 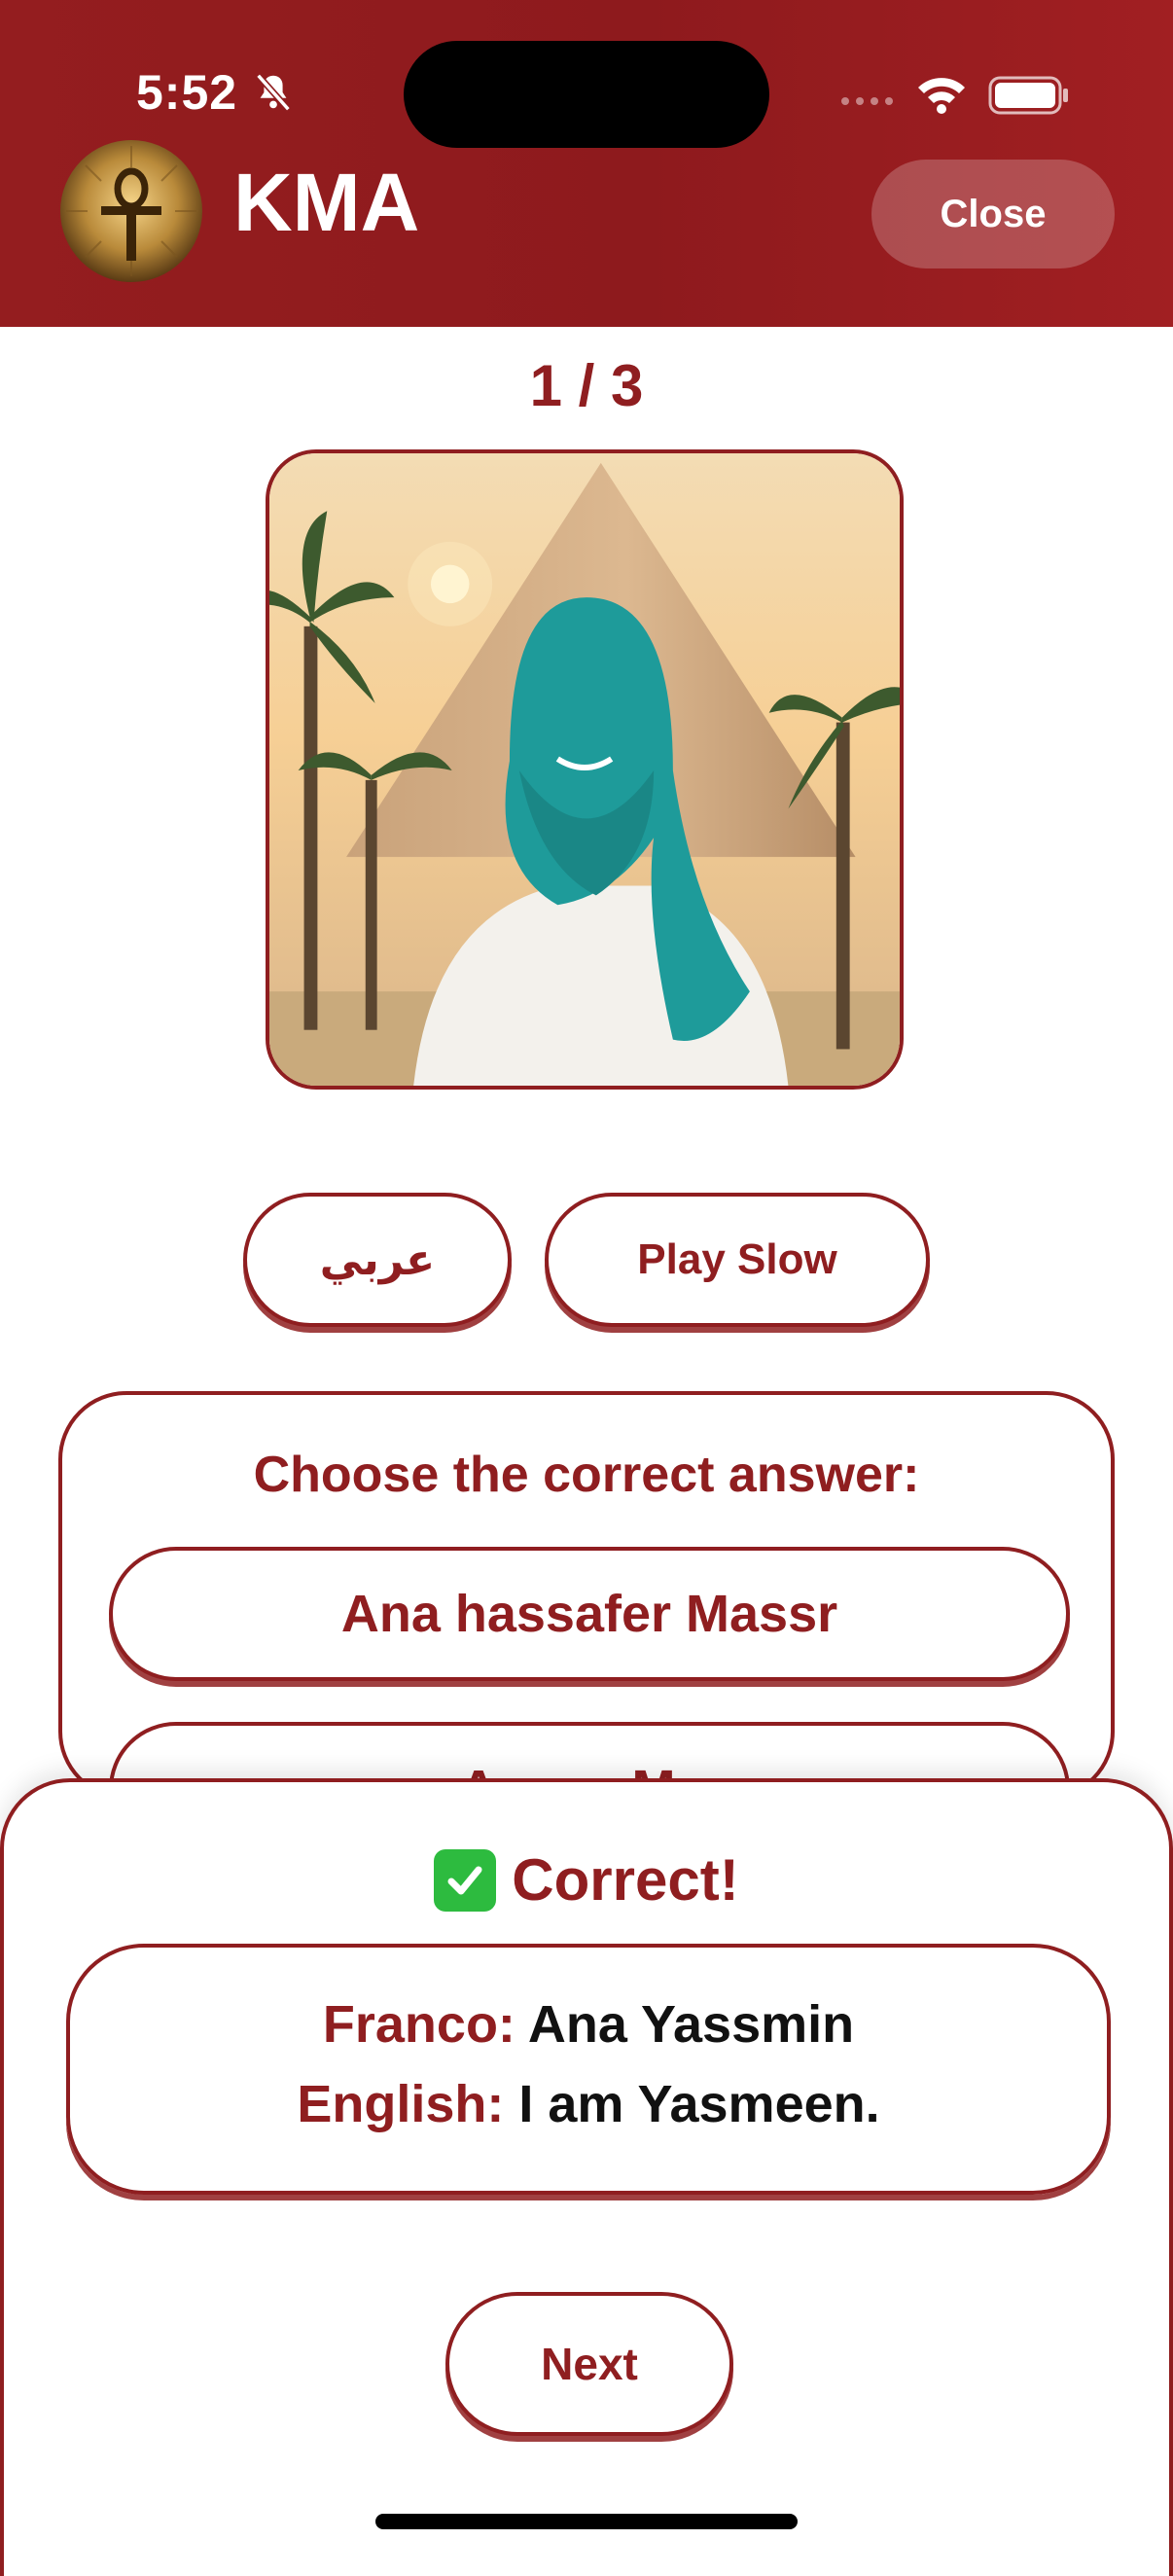 I want to click on ankh-logo, so click(x=131, y=211).